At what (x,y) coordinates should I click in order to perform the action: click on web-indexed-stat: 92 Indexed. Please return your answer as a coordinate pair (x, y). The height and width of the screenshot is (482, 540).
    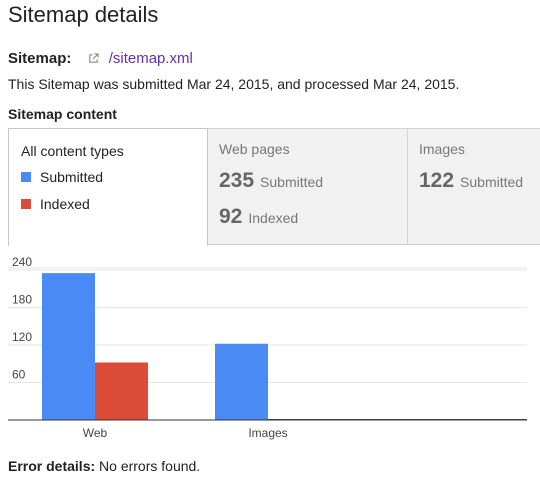
    Looking at the image, I should click on (258, 217).